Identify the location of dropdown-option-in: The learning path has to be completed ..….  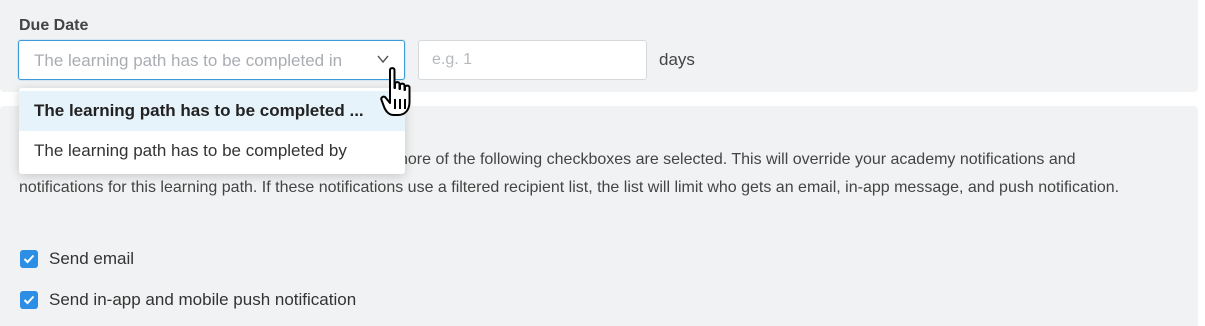
(212, 111).